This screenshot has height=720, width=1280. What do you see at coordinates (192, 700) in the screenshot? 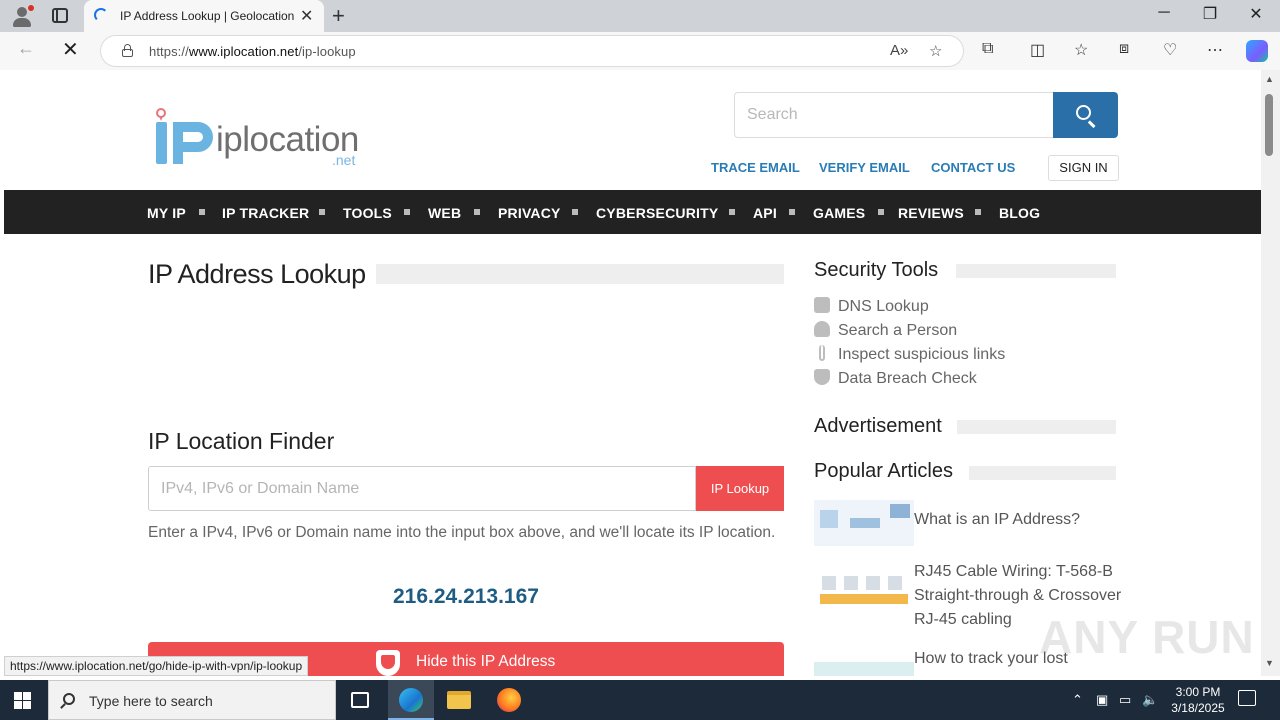
I see `taskbar-search-box: Type here to search` at bounding box center [192, 700].